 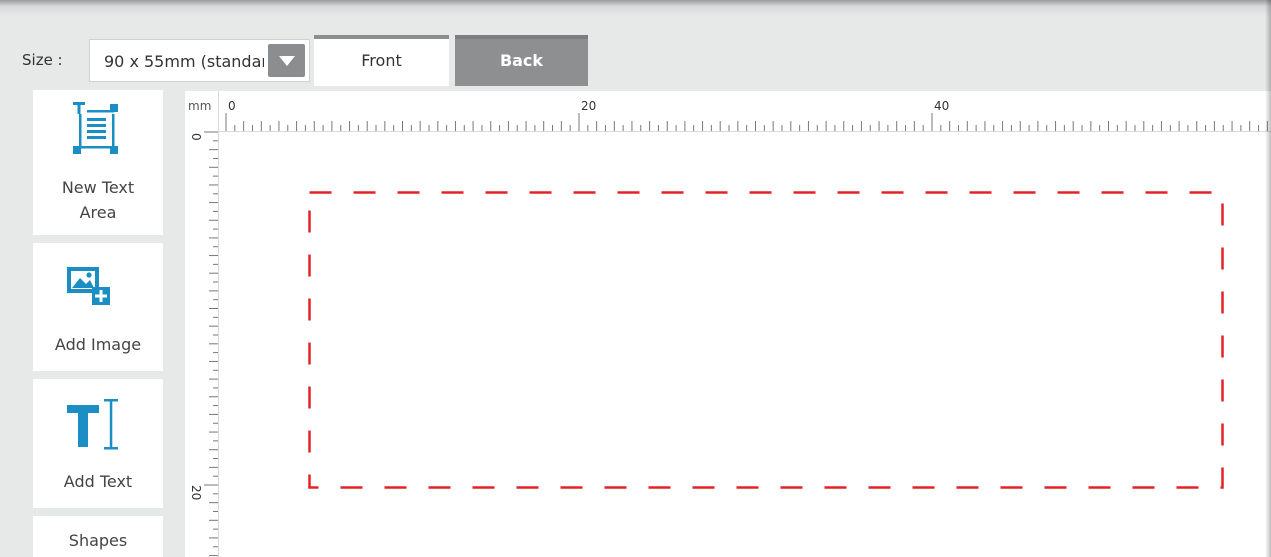 What do you see at coordinates (98, 344) in the screenshot?
I see `tool-label: Add Image` at bounding box center [98, 344].